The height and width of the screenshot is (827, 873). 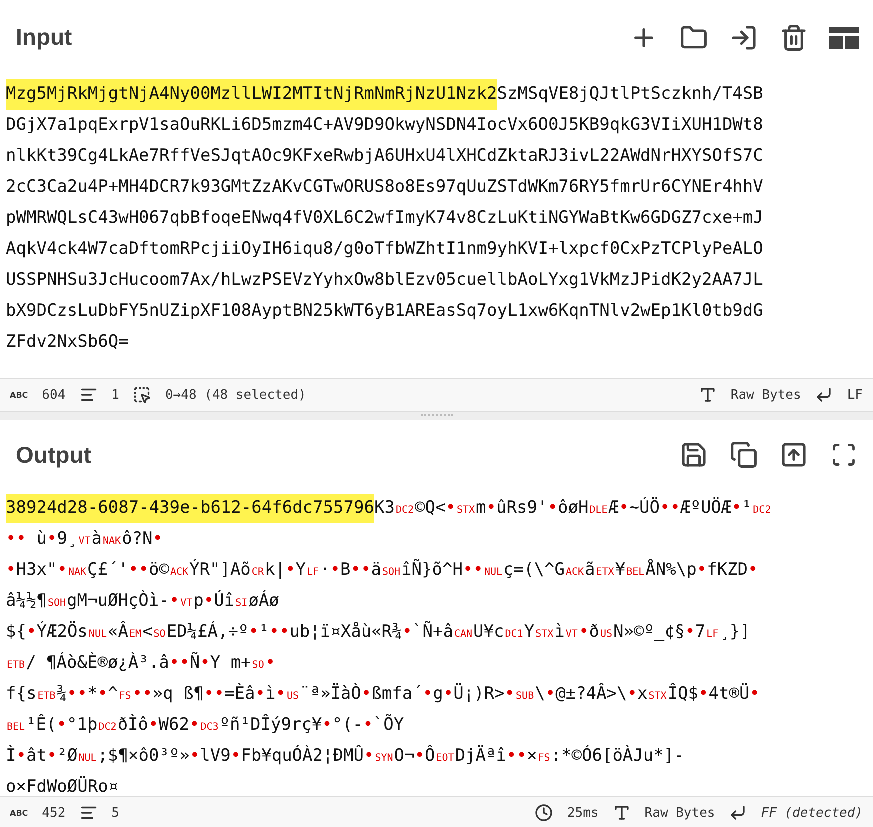 I want to click on control-character: DC3, so click(x=210, y=728).